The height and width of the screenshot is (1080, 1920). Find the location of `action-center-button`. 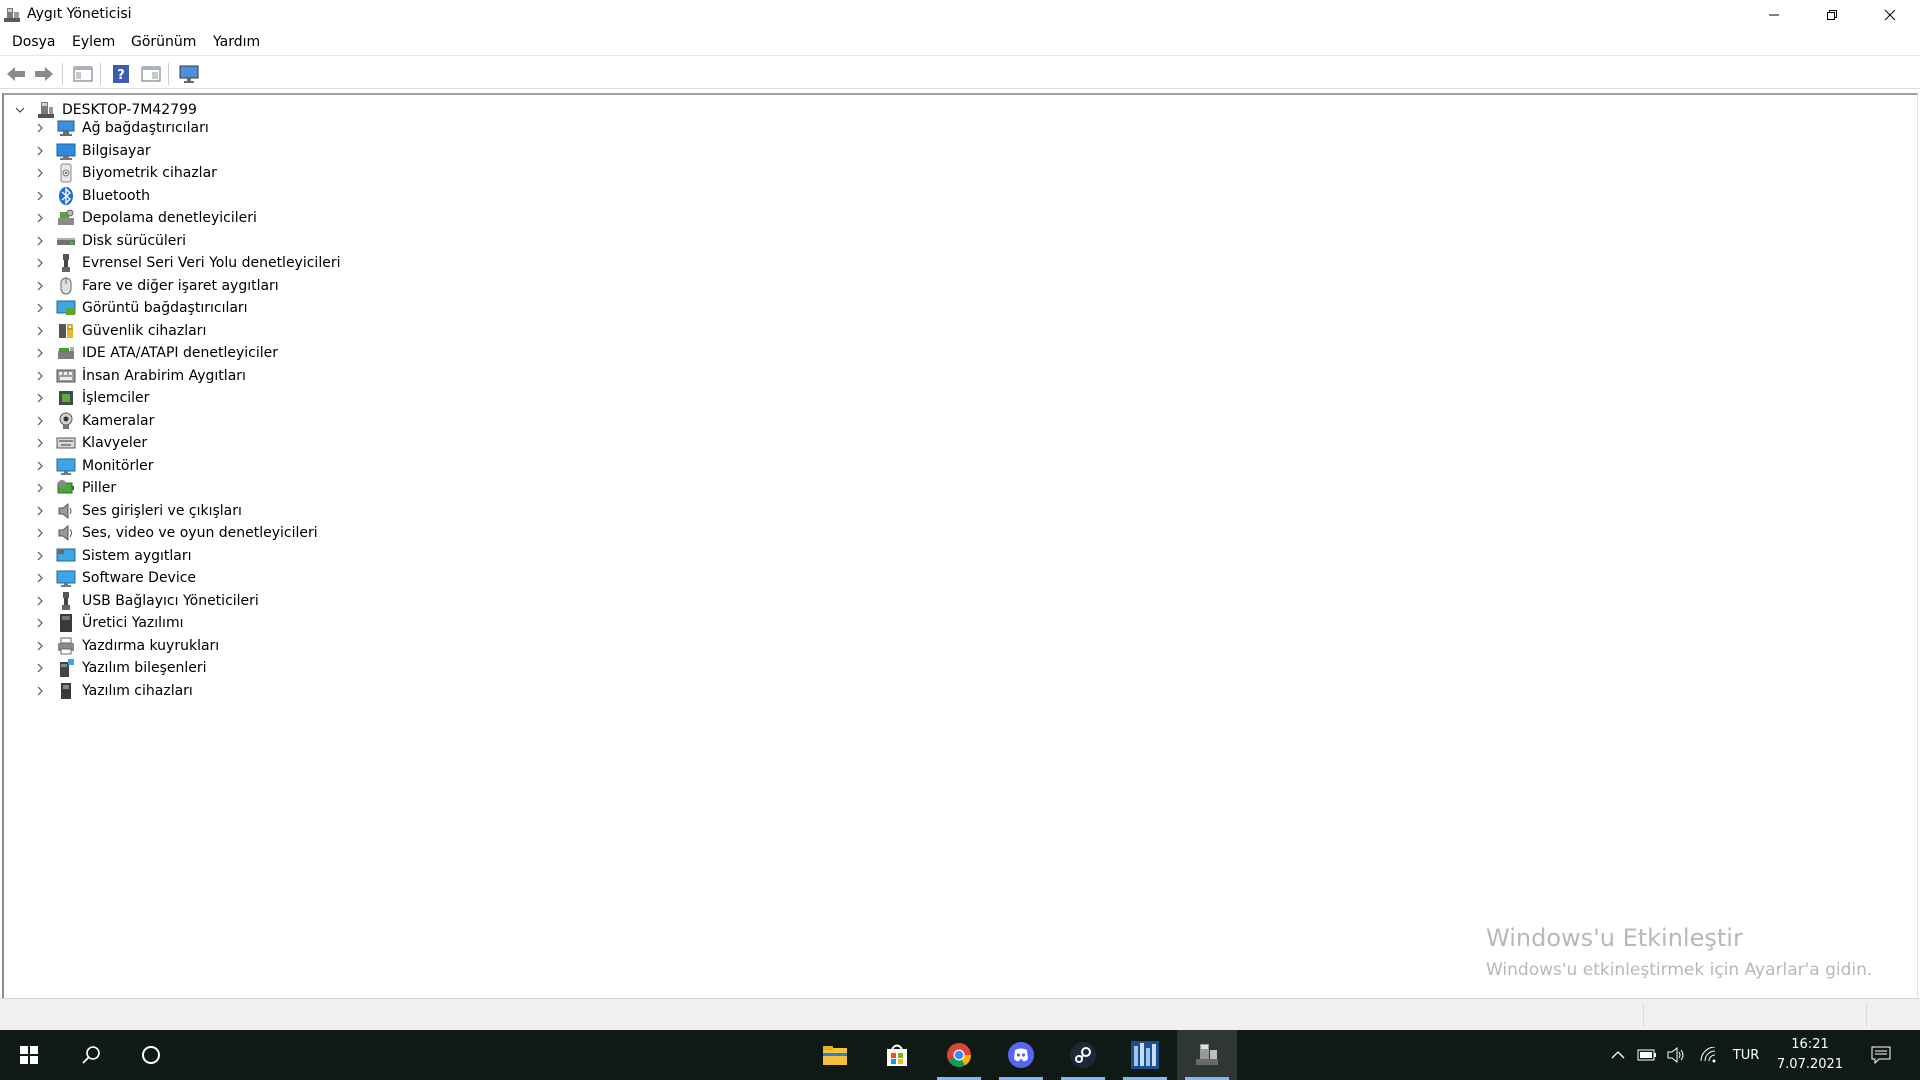

action-center-button is located at coordinates (1881, 1055).